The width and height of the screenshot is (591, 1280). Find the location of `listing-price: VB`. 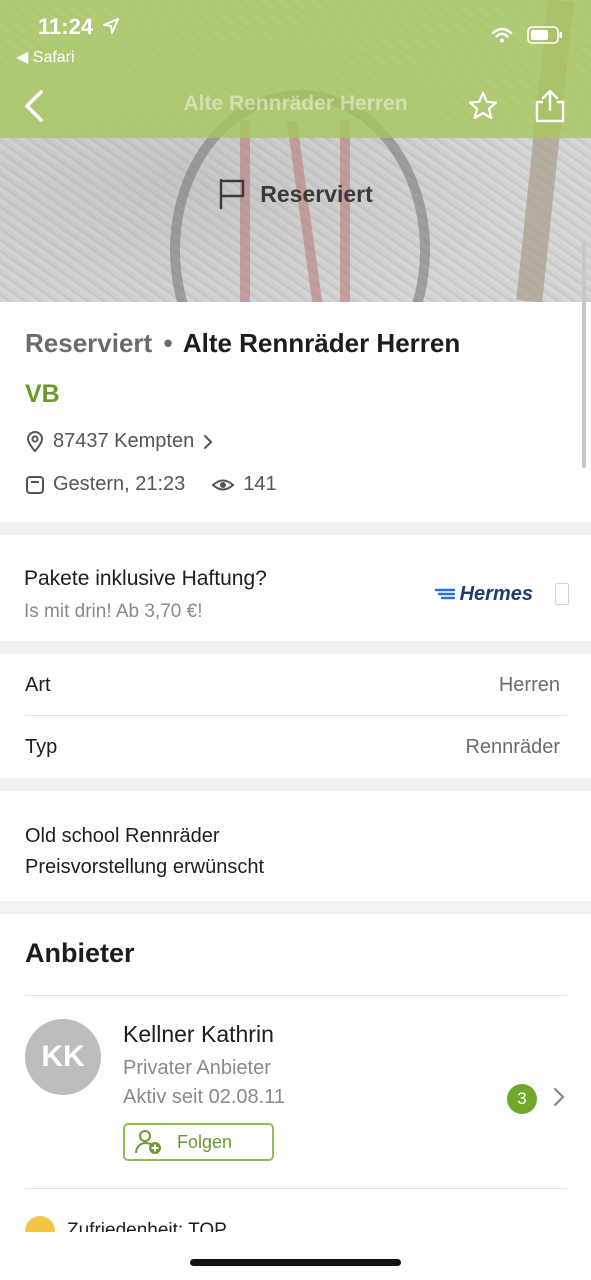

listing-price: VB is located at coordinates (42, 394).